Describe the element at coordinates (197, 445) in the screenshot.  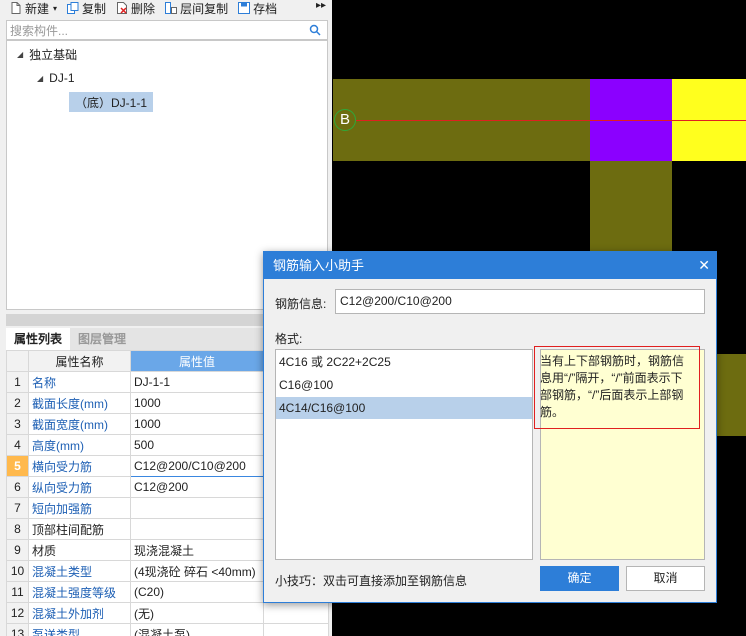
I see `property-value: 500` at that location.